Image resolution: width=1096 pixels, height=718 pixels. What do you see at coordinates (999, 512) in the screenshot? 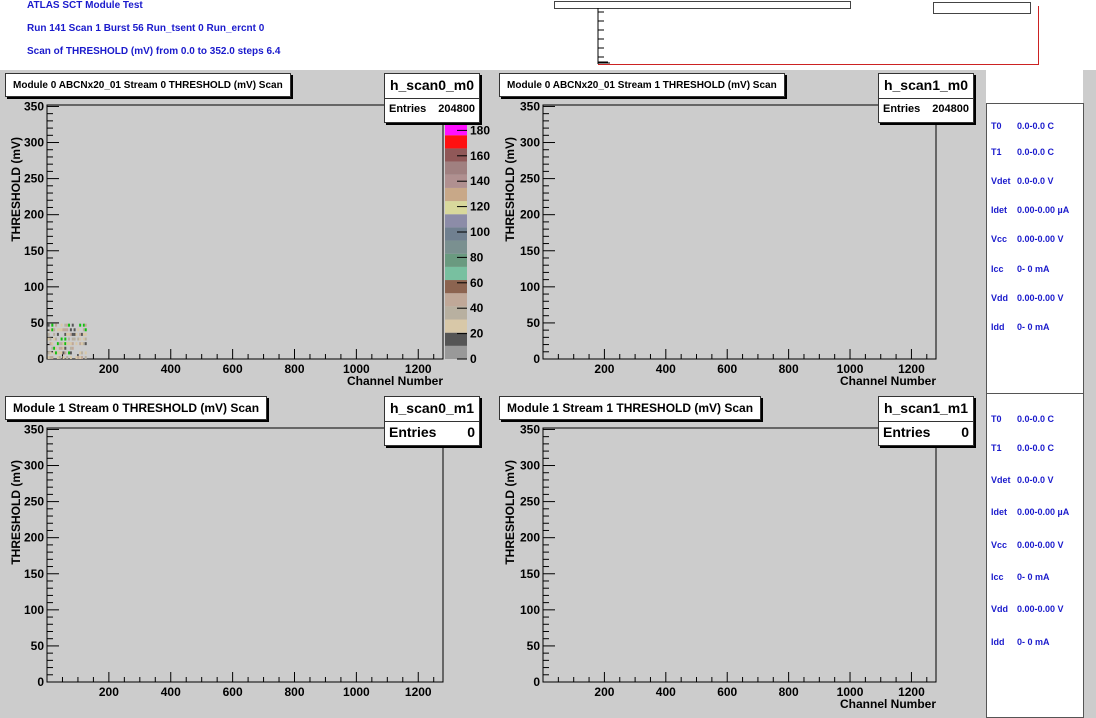
I see `monitor-label: Idet` at bounding box center [999, 512].